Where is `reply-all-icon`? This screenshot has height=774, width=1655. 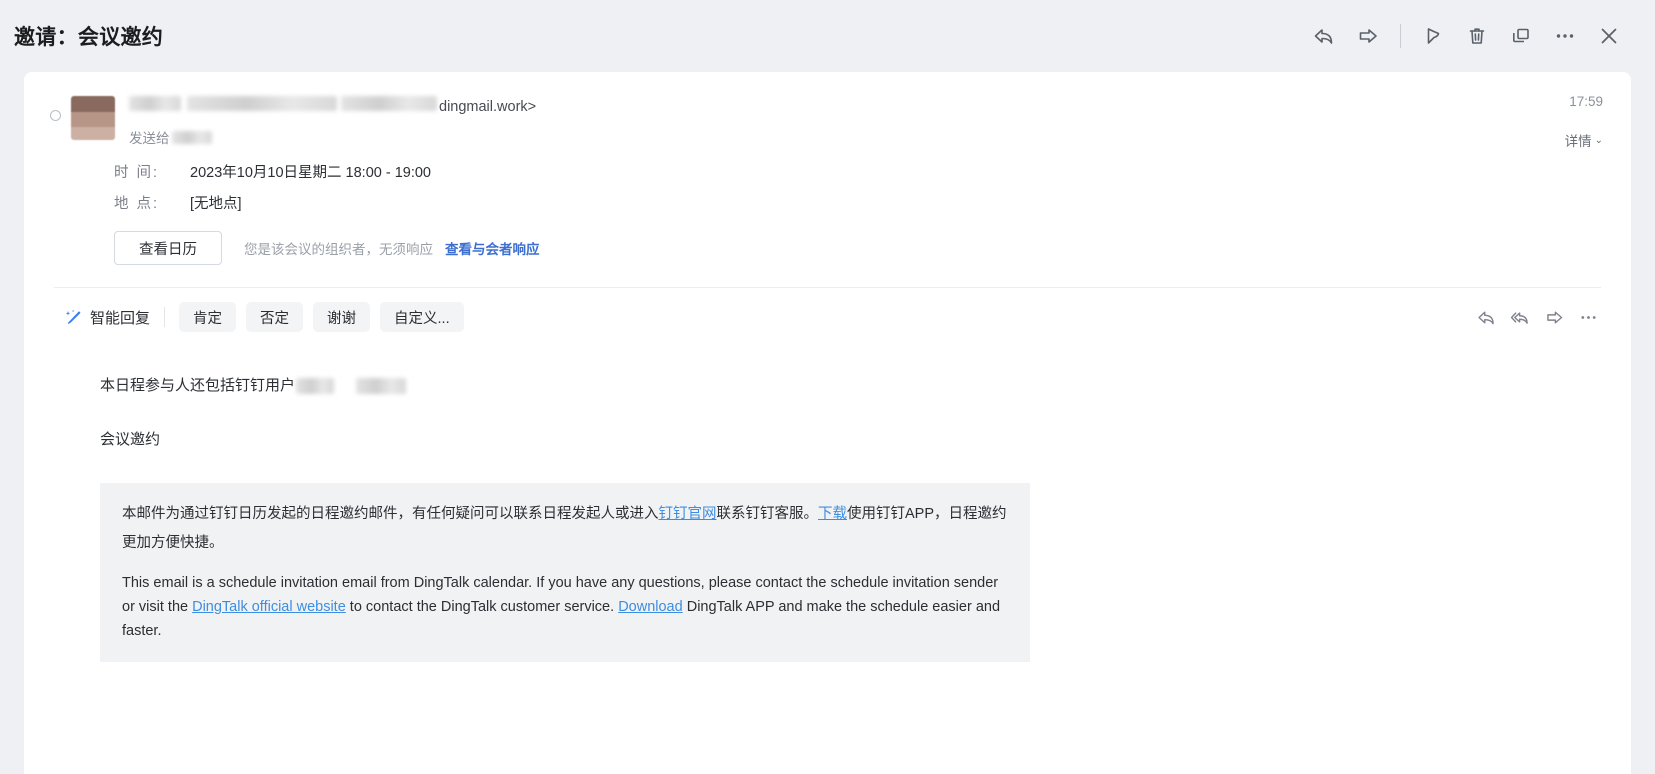 reply-all-icon is located at coordinates (1520, 317).